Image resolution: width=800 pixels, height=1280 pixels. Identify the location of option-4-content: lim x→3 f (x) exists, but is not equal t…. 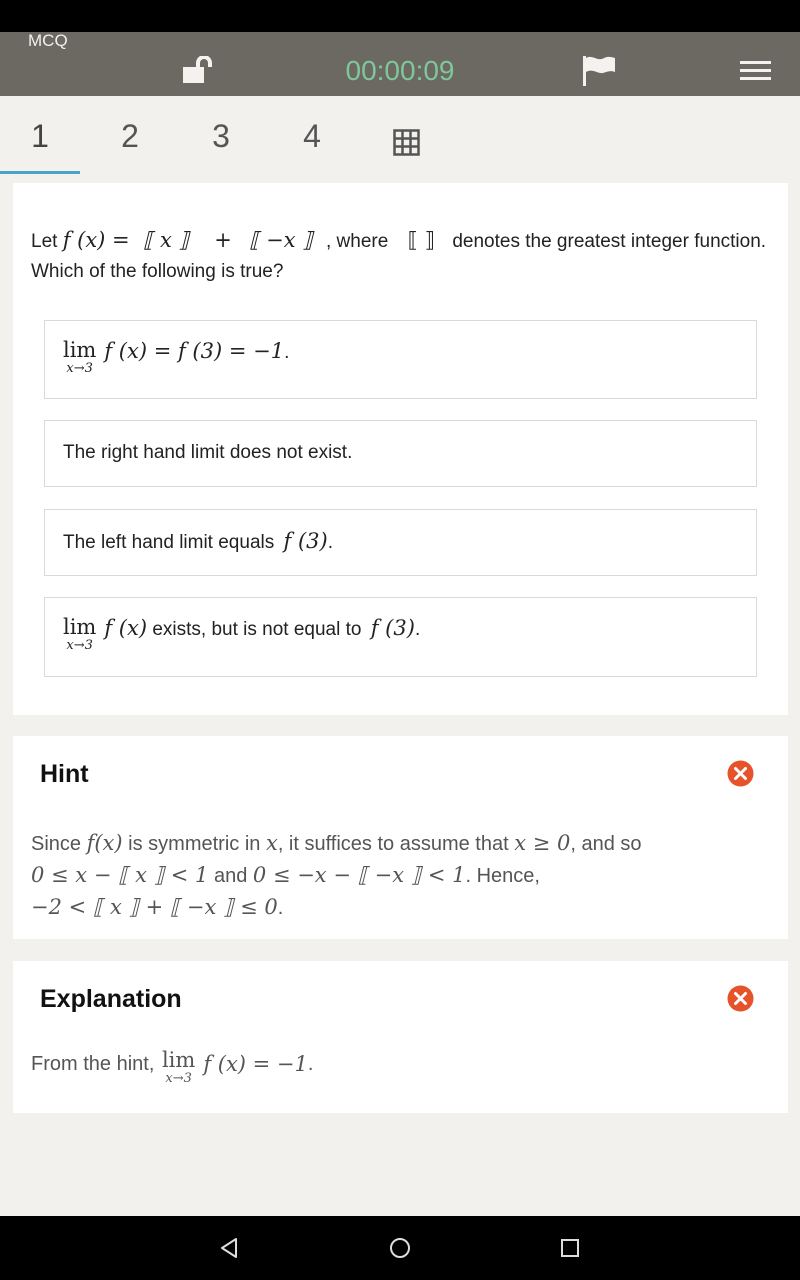
(241, 635).